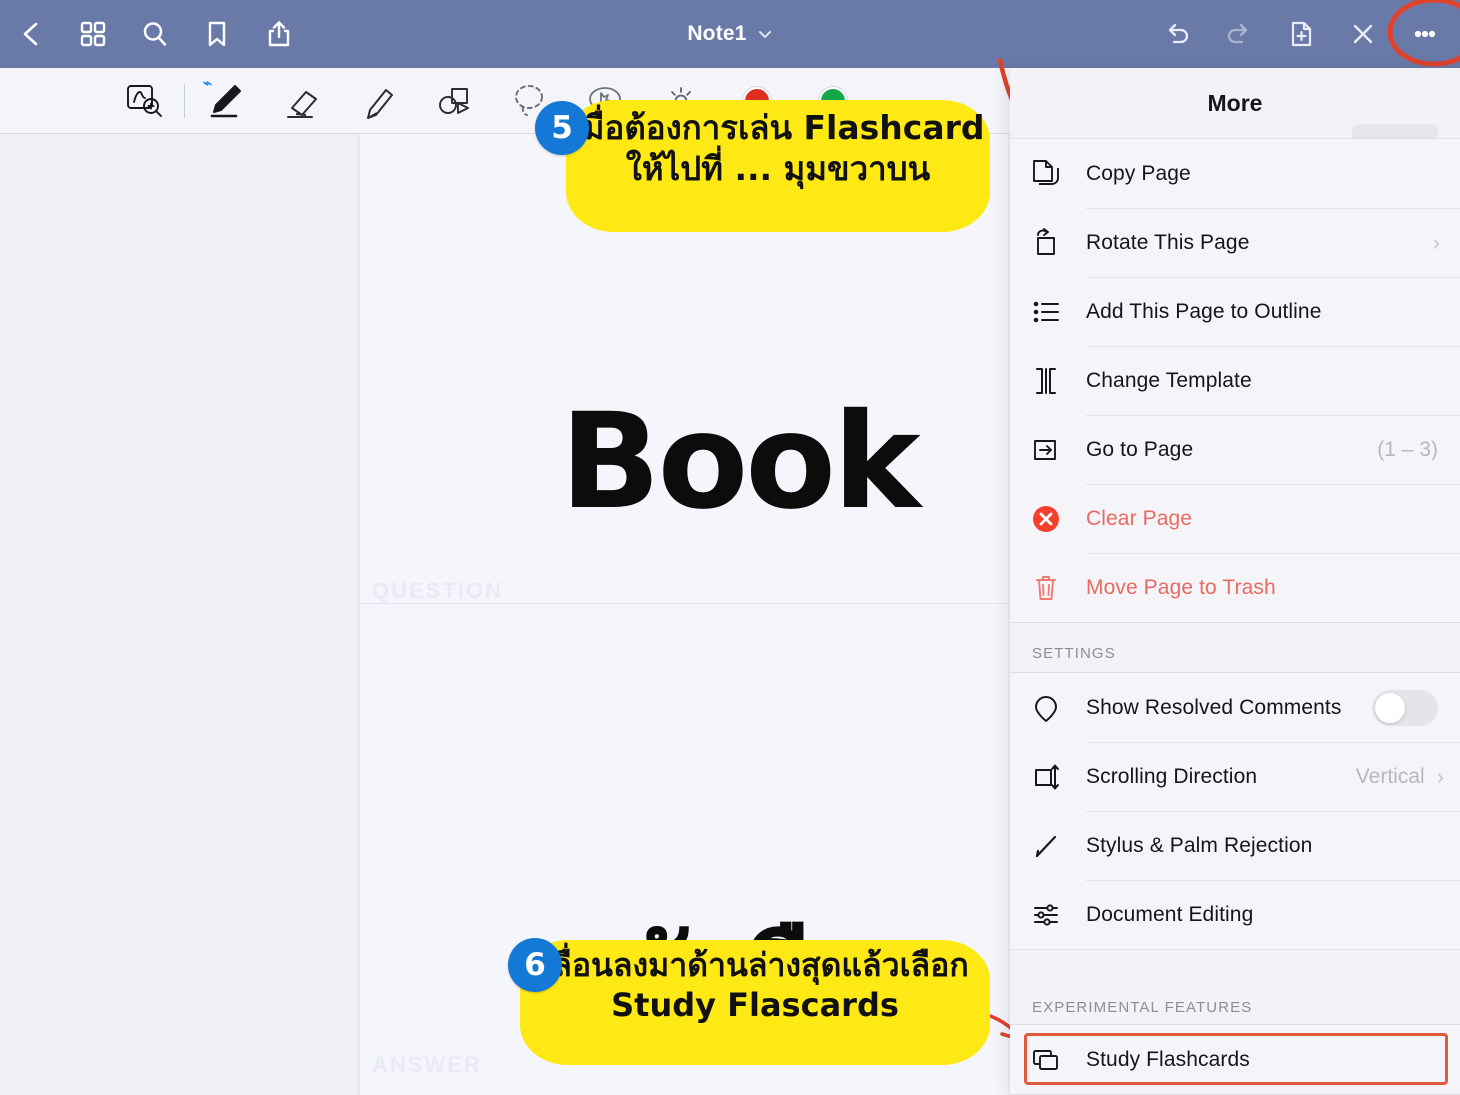 This screenshot has width=1460, height=1095. Describe the element at coordinates (1058, 1060) in the screenshot. I see `flashcards-icon` at that location.